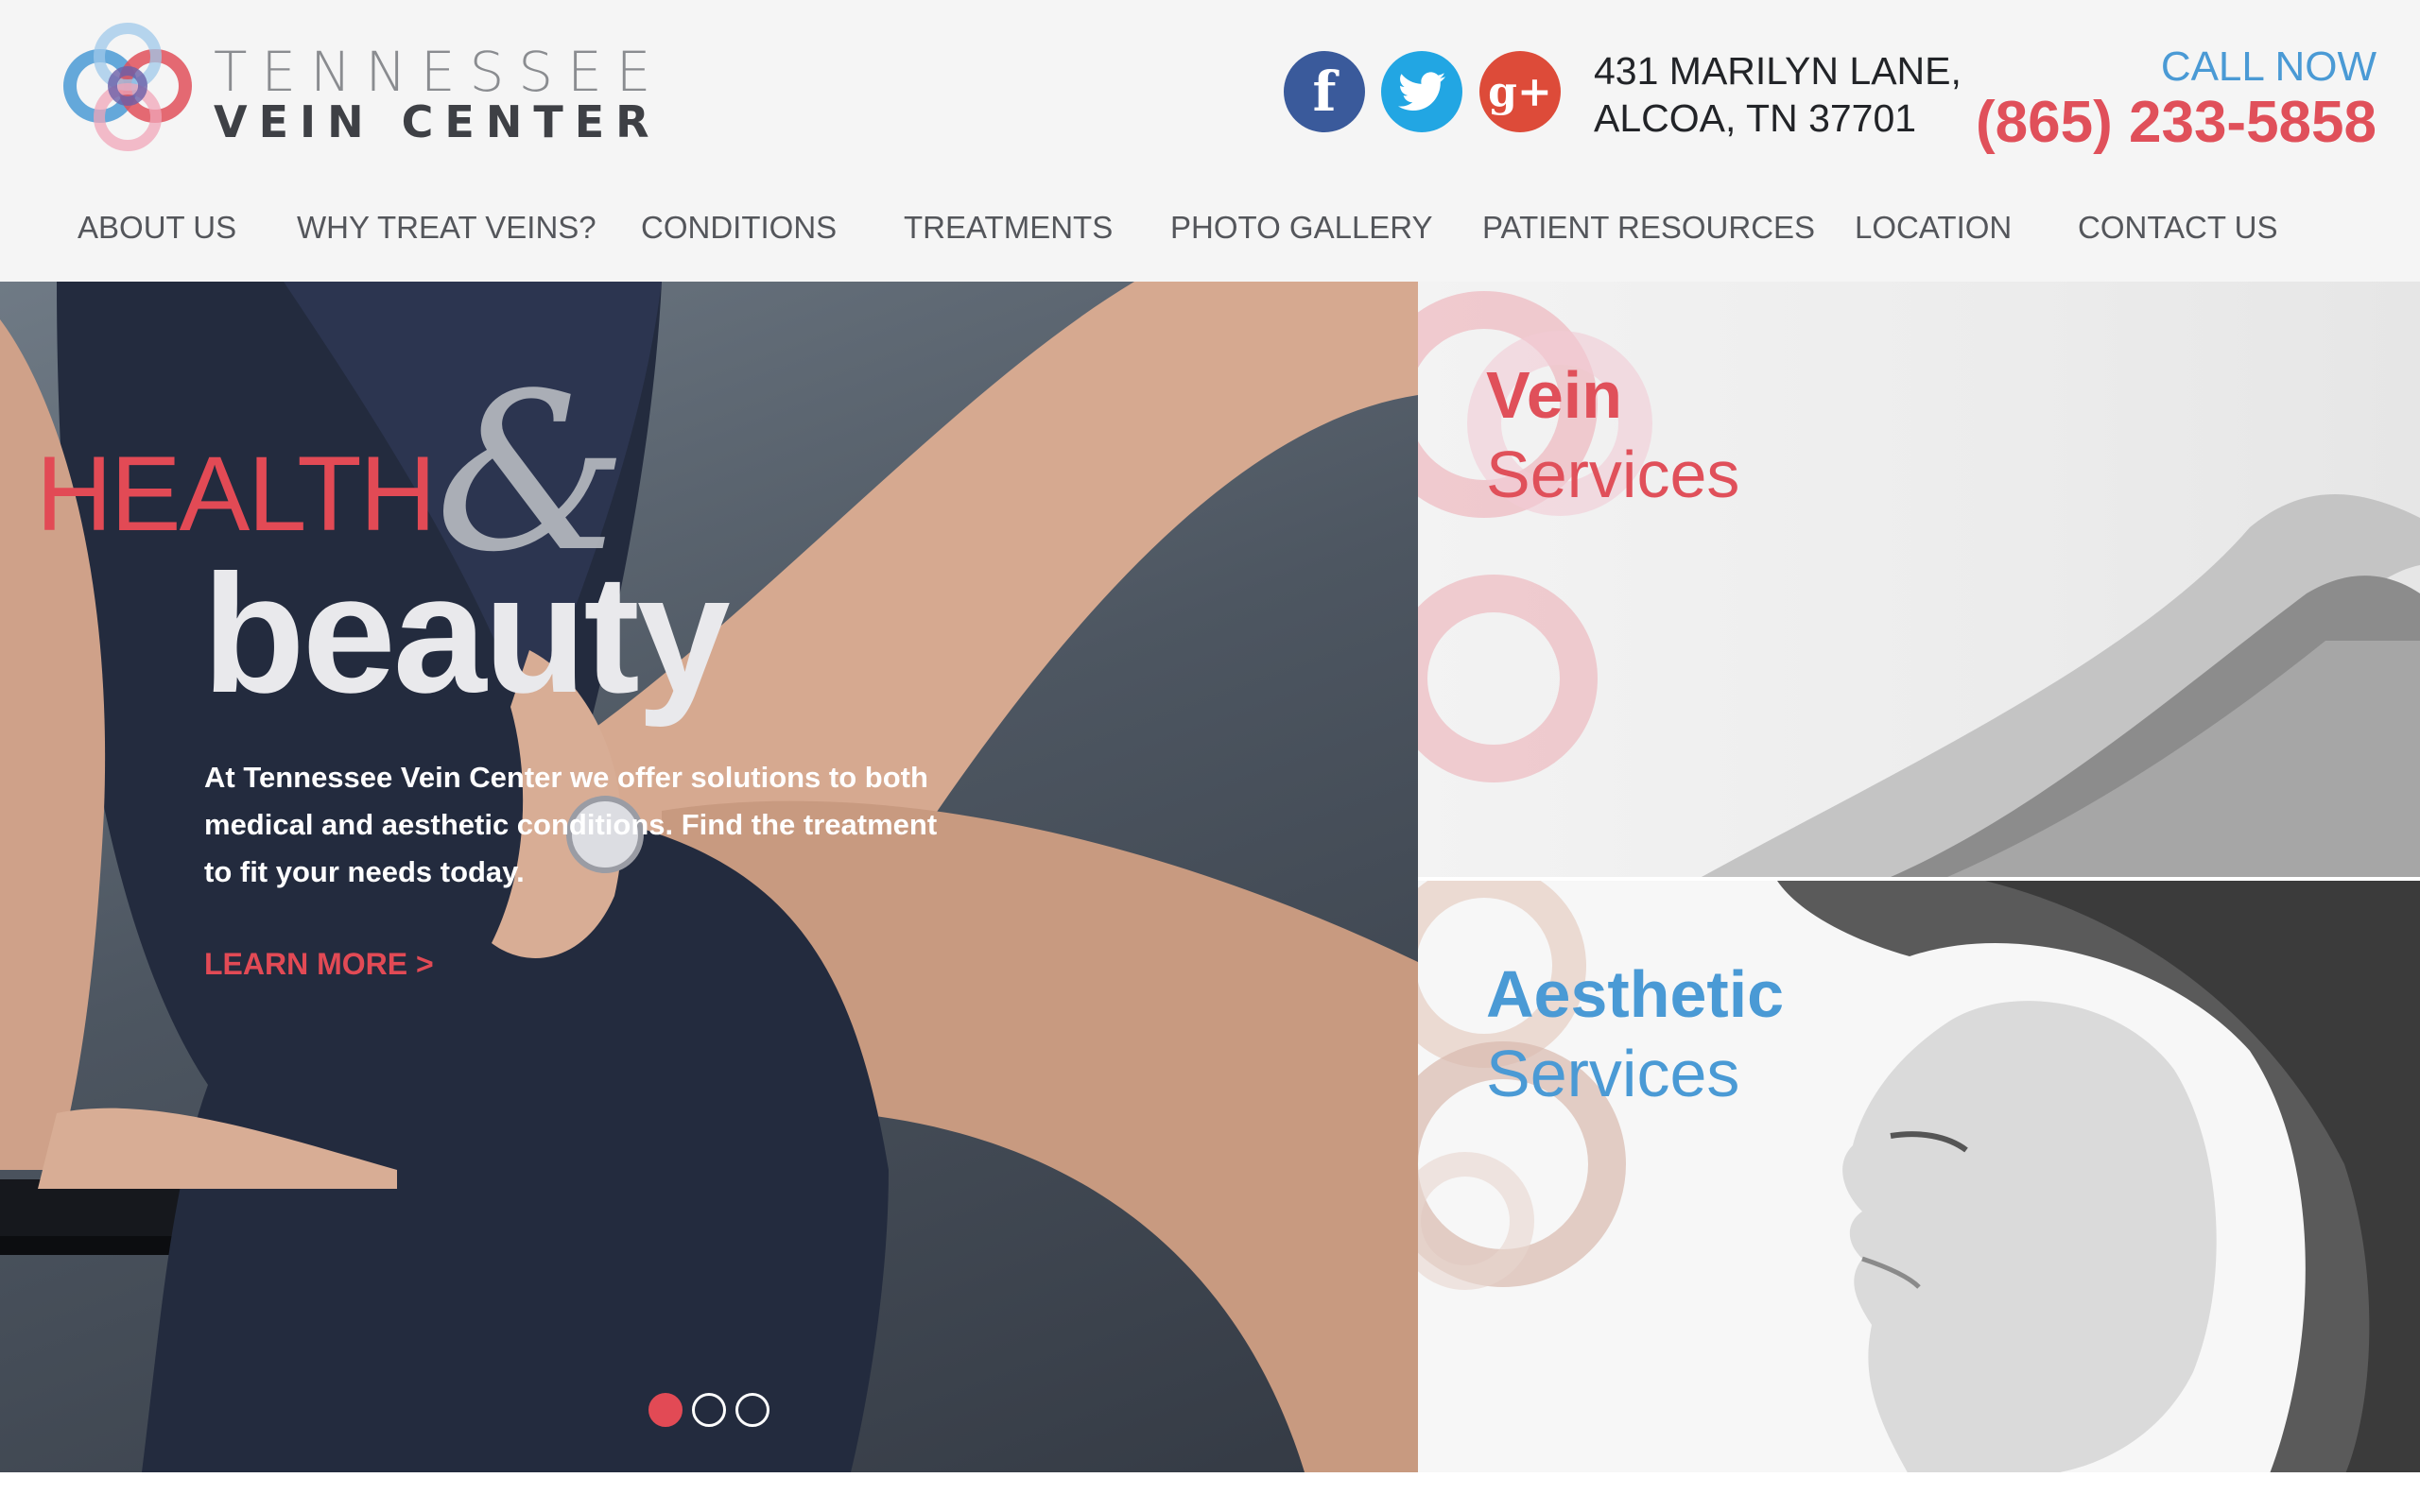 This screenshot has height=1512, width=2420. I want to click on nav-about-us: ABOUT US, so click(157, 228).